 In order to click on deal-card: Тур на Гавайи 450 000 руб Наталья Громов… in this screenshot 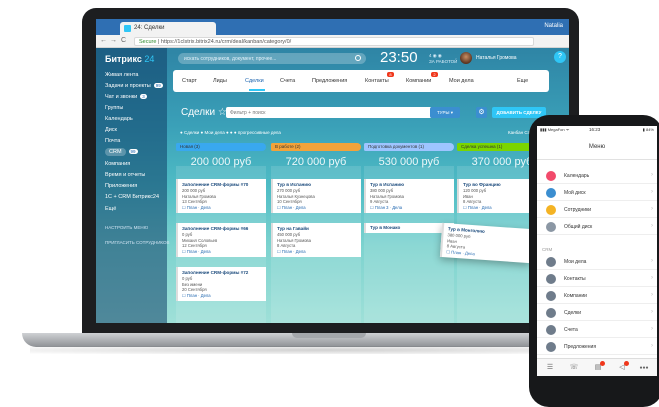, I will do `click(316, 240)`.